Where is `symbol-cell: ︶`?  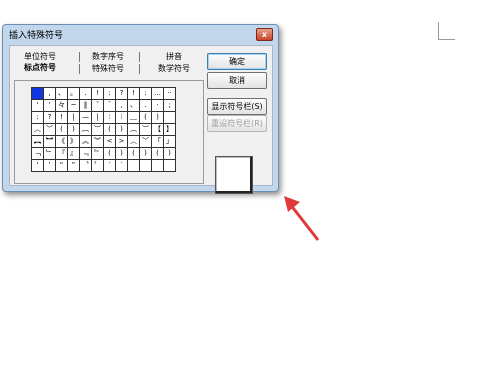
symbol-cell: ︶ is located at coordinates (145, 129).